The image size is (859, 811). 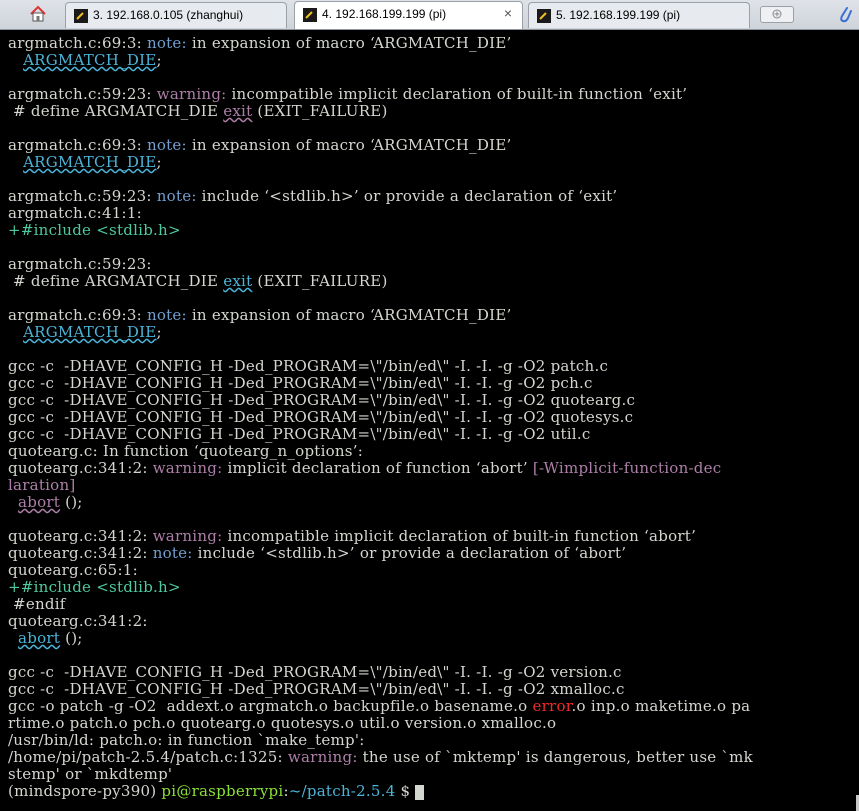 I want to click on tab-session-4: 4. 192.168.199.199 (pi) ×, so click(x=408, y=15).